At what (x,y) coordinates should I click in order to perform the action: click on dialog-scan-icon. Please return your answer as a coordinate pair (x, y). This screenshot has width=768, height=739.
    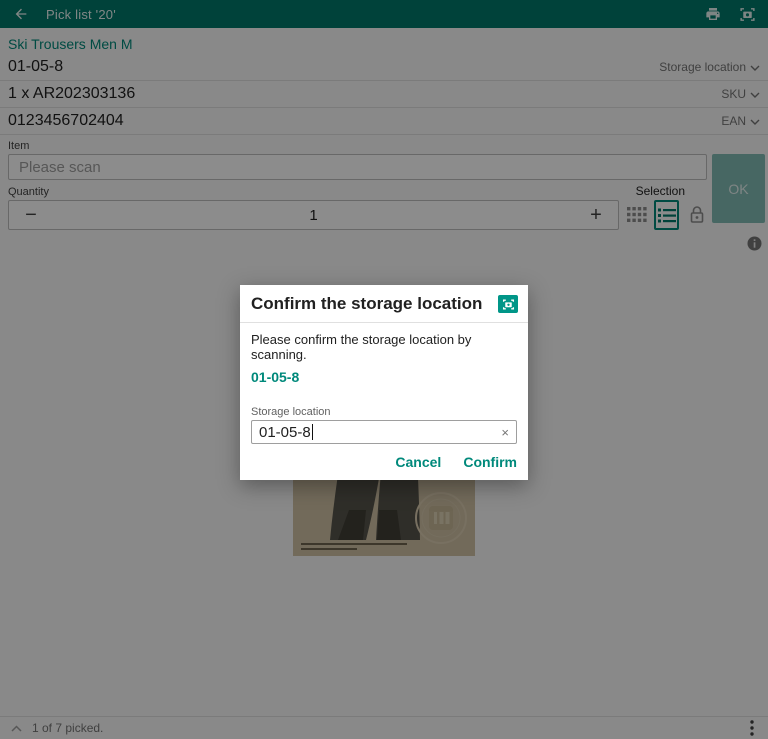
    Looking at the image, I should click on (508, 304).